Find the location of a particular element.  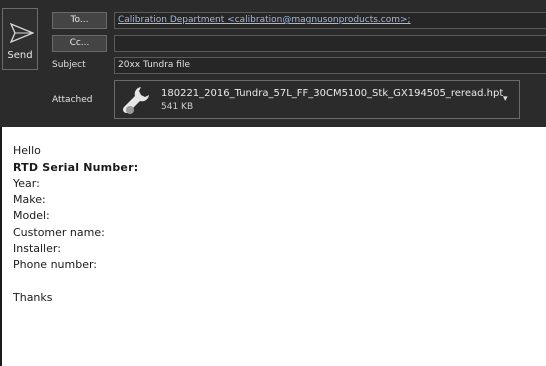

serial-number-line: RTD Serial Number: is located at coordinates (76, 167).